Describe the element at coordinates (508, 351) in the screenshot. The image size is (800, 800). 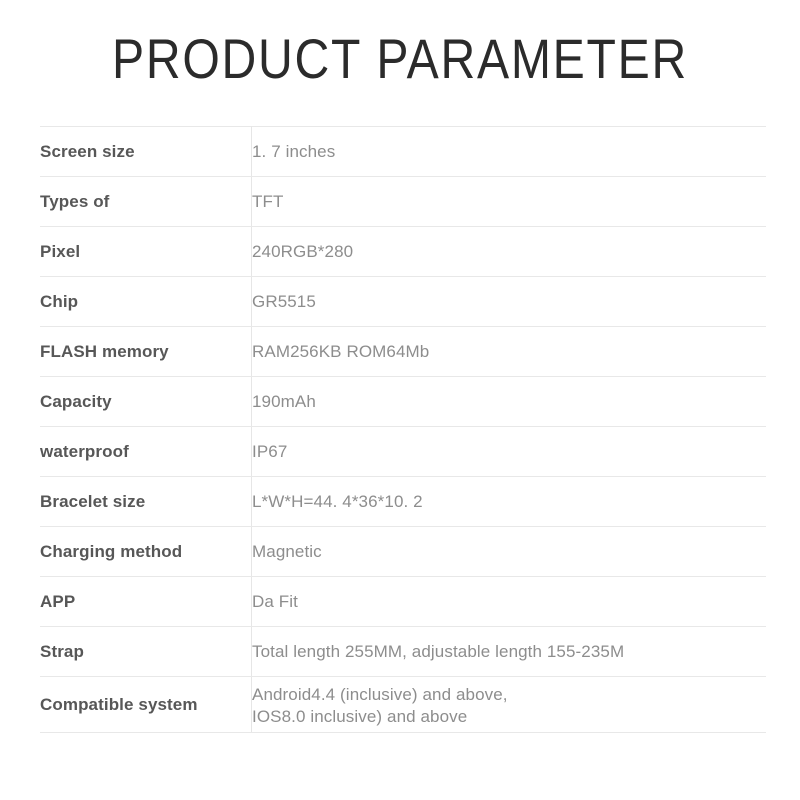
I see `spec-value-flash-memory: RAM256KB ROM64Mb` at that location.